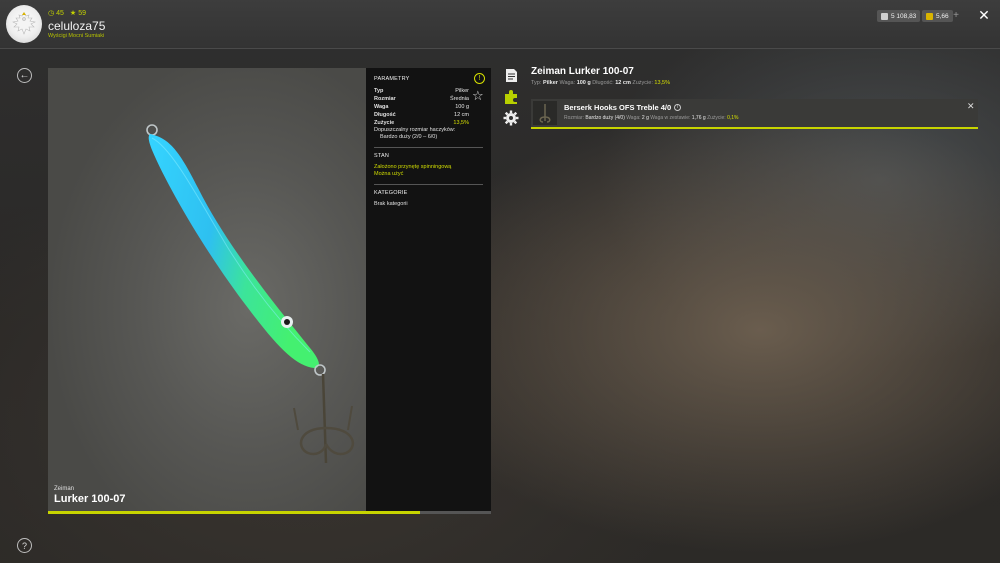  I want to click on param-label: Długość, so click(385, 115).